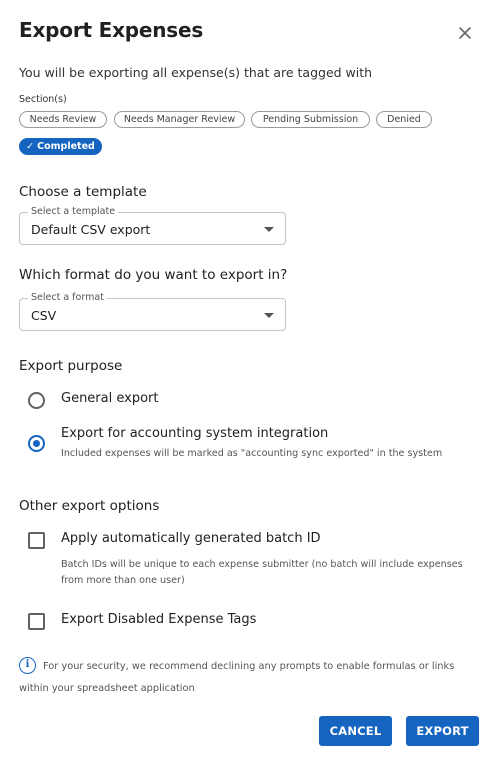 The height and width of the screenshot is (766, 499). What do you see at coordinates (310, 119) in the screenshot?
I see `chip-pending-submission: Pending Submission` at bounding box center [310, 119].